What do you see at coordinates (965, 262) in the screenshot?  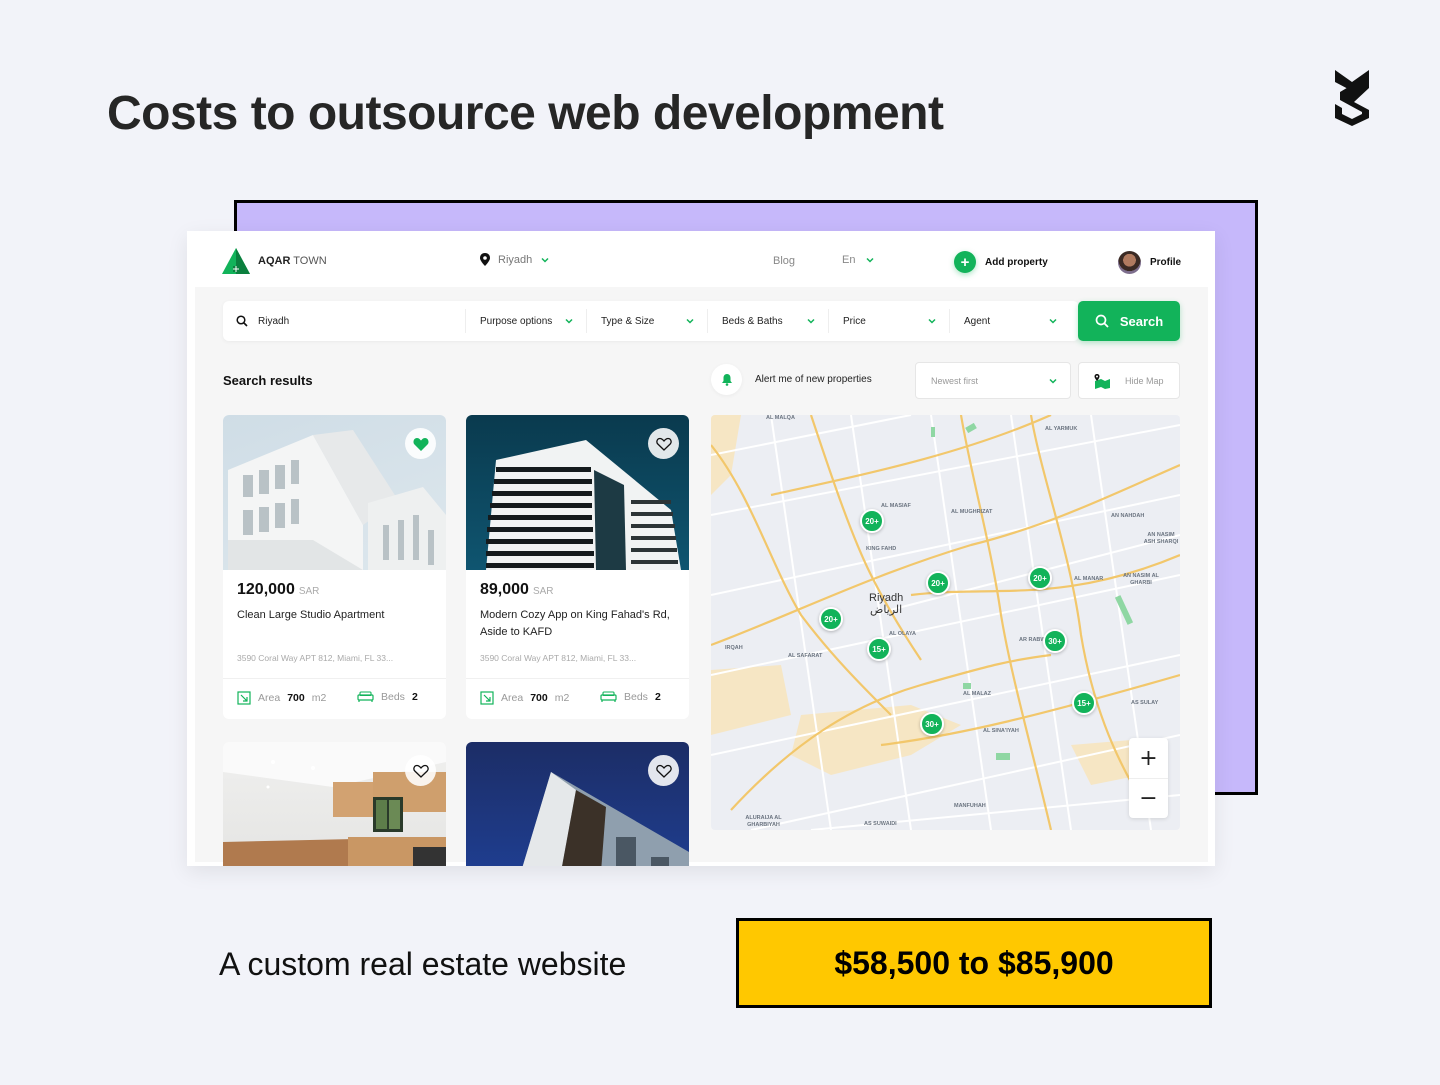 I see `plus-icon: +` at bounding box center [965, 262].